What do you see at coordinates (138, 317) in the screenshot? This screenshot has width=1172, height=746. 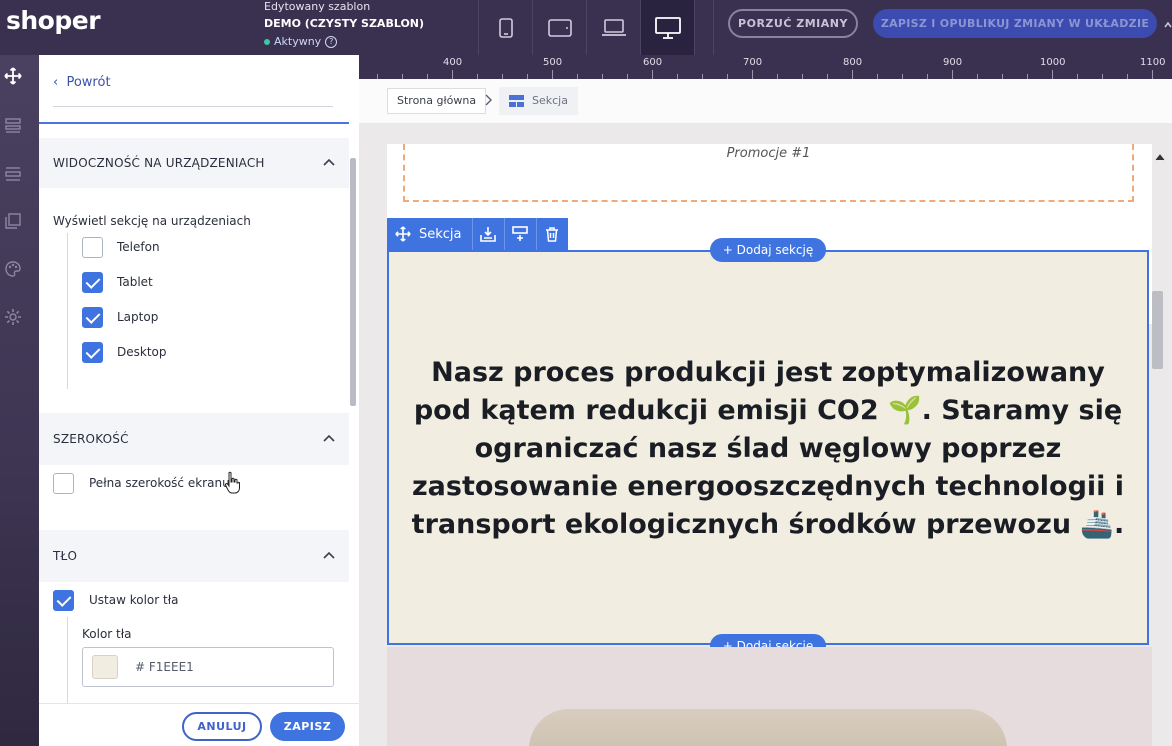 I see `label-laptop: Laptop` at bounding box center [138, 317].